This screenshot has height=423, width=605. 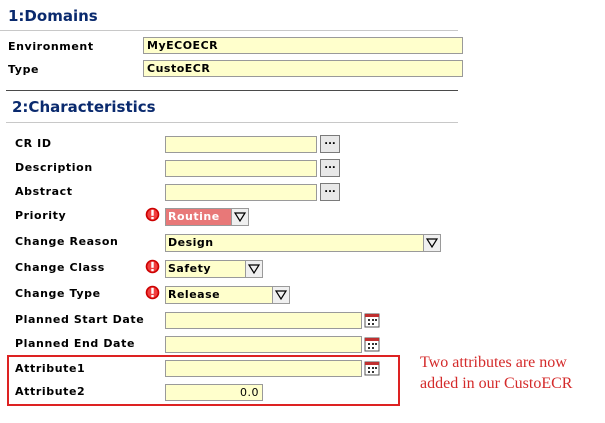 What do you see at coordinates (263, 344) in the screenshot?
I see `planned-end-date-field` at bounding box center [263, 344].